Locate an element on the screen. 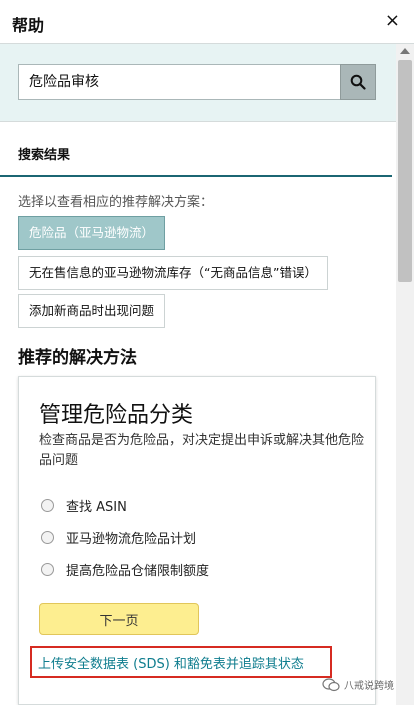 This screenshot has height=705, width=414. next-page-button: 下一页 is located at coordinates (119, 619).